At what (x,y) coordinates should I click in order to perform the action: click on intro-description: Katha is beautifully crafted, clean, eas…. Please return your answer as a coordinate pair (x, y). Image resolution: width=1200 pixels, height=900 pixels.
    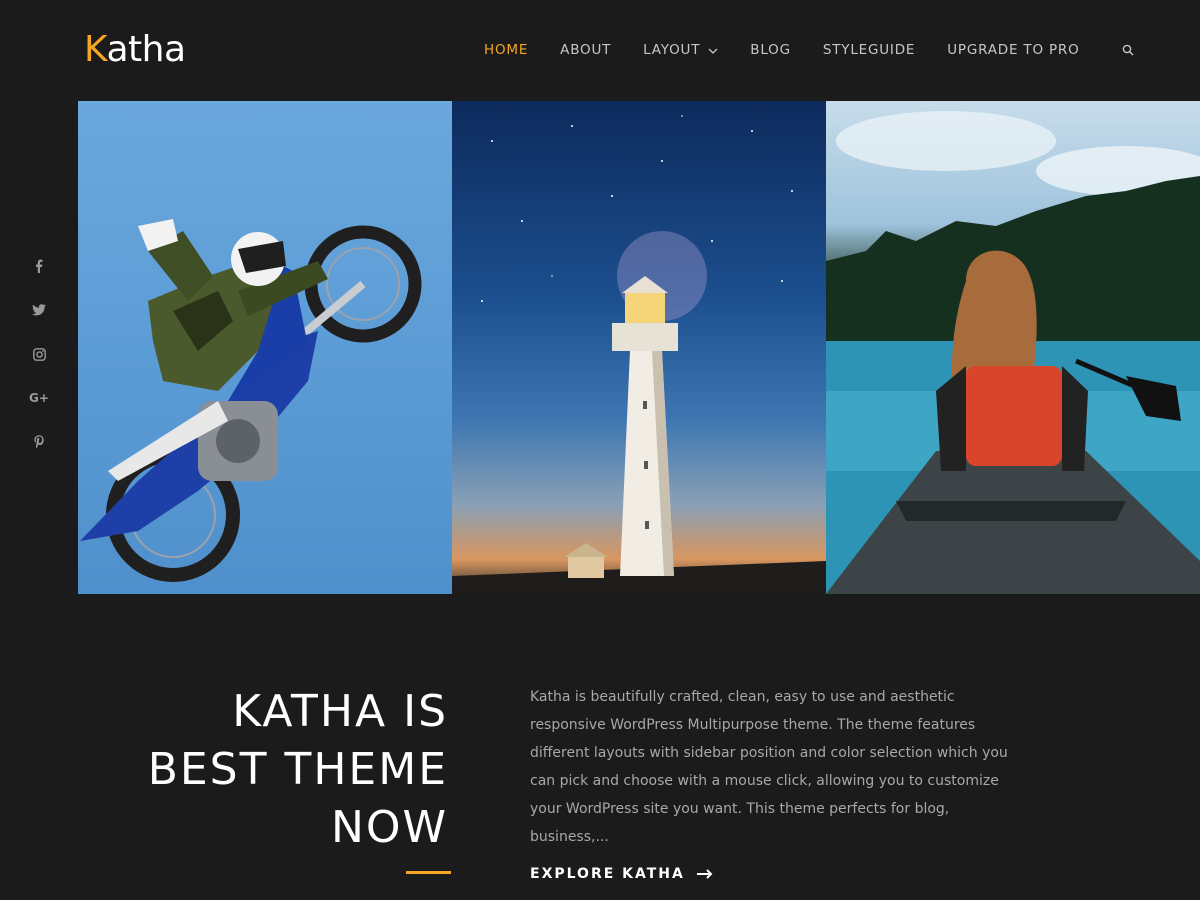
    Looking at the image, I should click on (769, 767).